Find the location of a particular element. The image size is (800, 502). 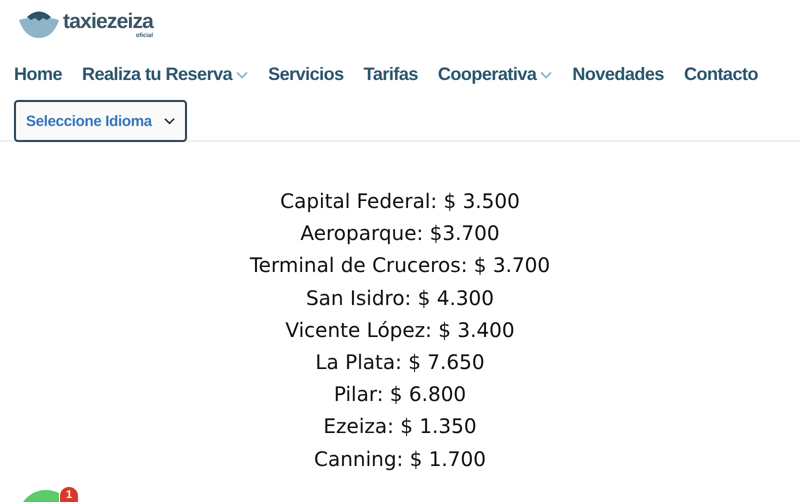

nav-link: Novedades is located at coordinates (618, 74).